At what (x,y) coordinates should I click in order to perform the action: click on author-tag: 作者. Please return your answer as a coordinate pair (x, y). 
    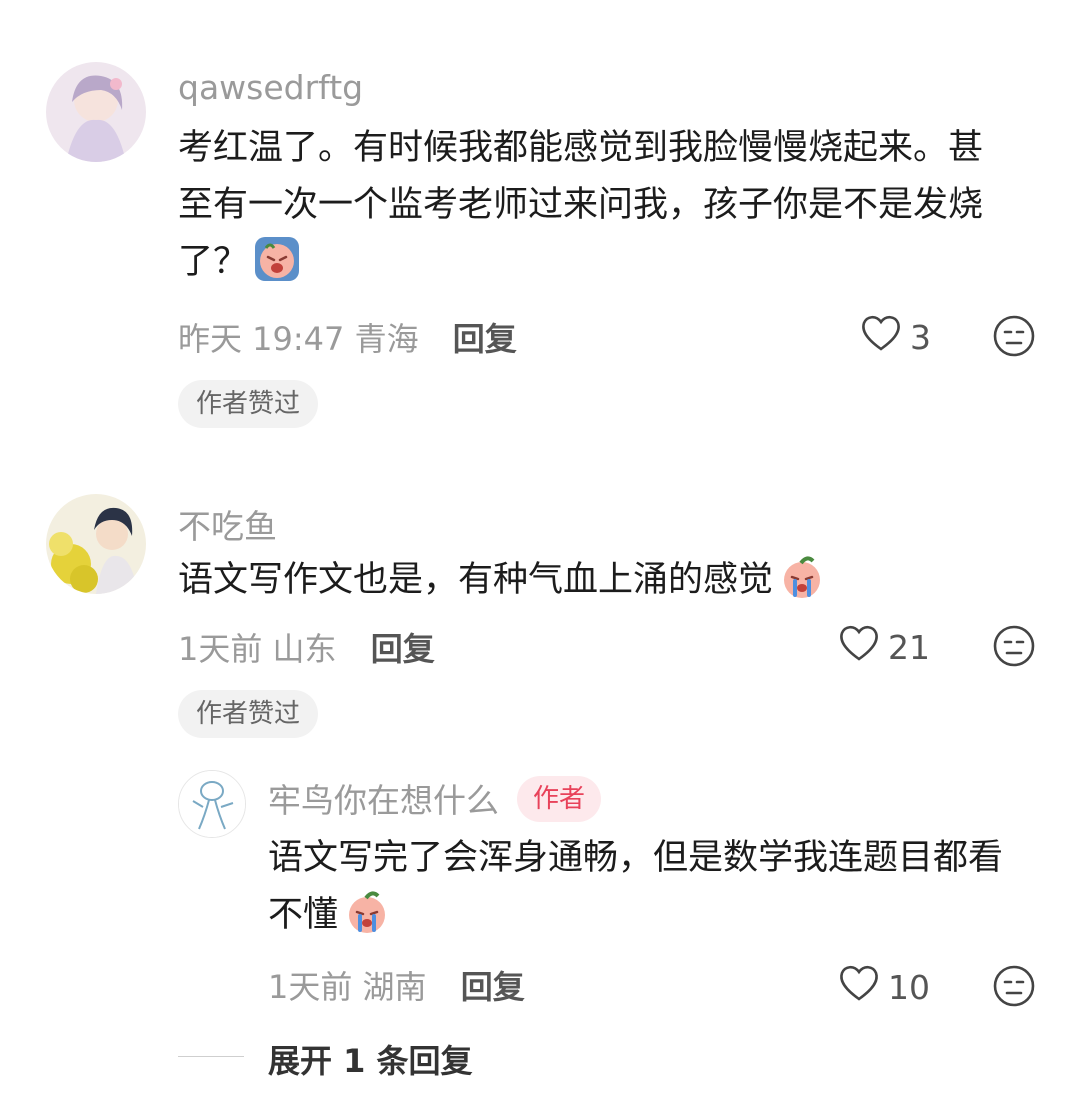
    Looking at the image, I should click on (559, 798).